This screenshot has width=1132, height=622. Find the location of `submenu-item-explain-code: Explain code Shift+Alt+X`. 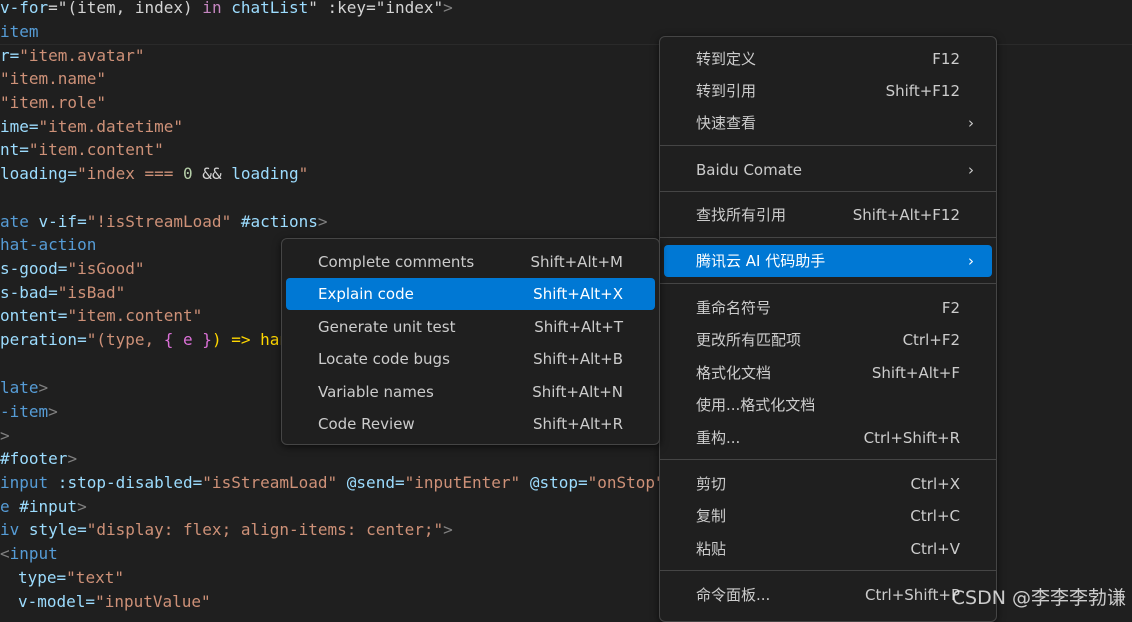

submenu-item-explain-code: Explain code Shift+Alt+X is located at coordinates (470, 294).